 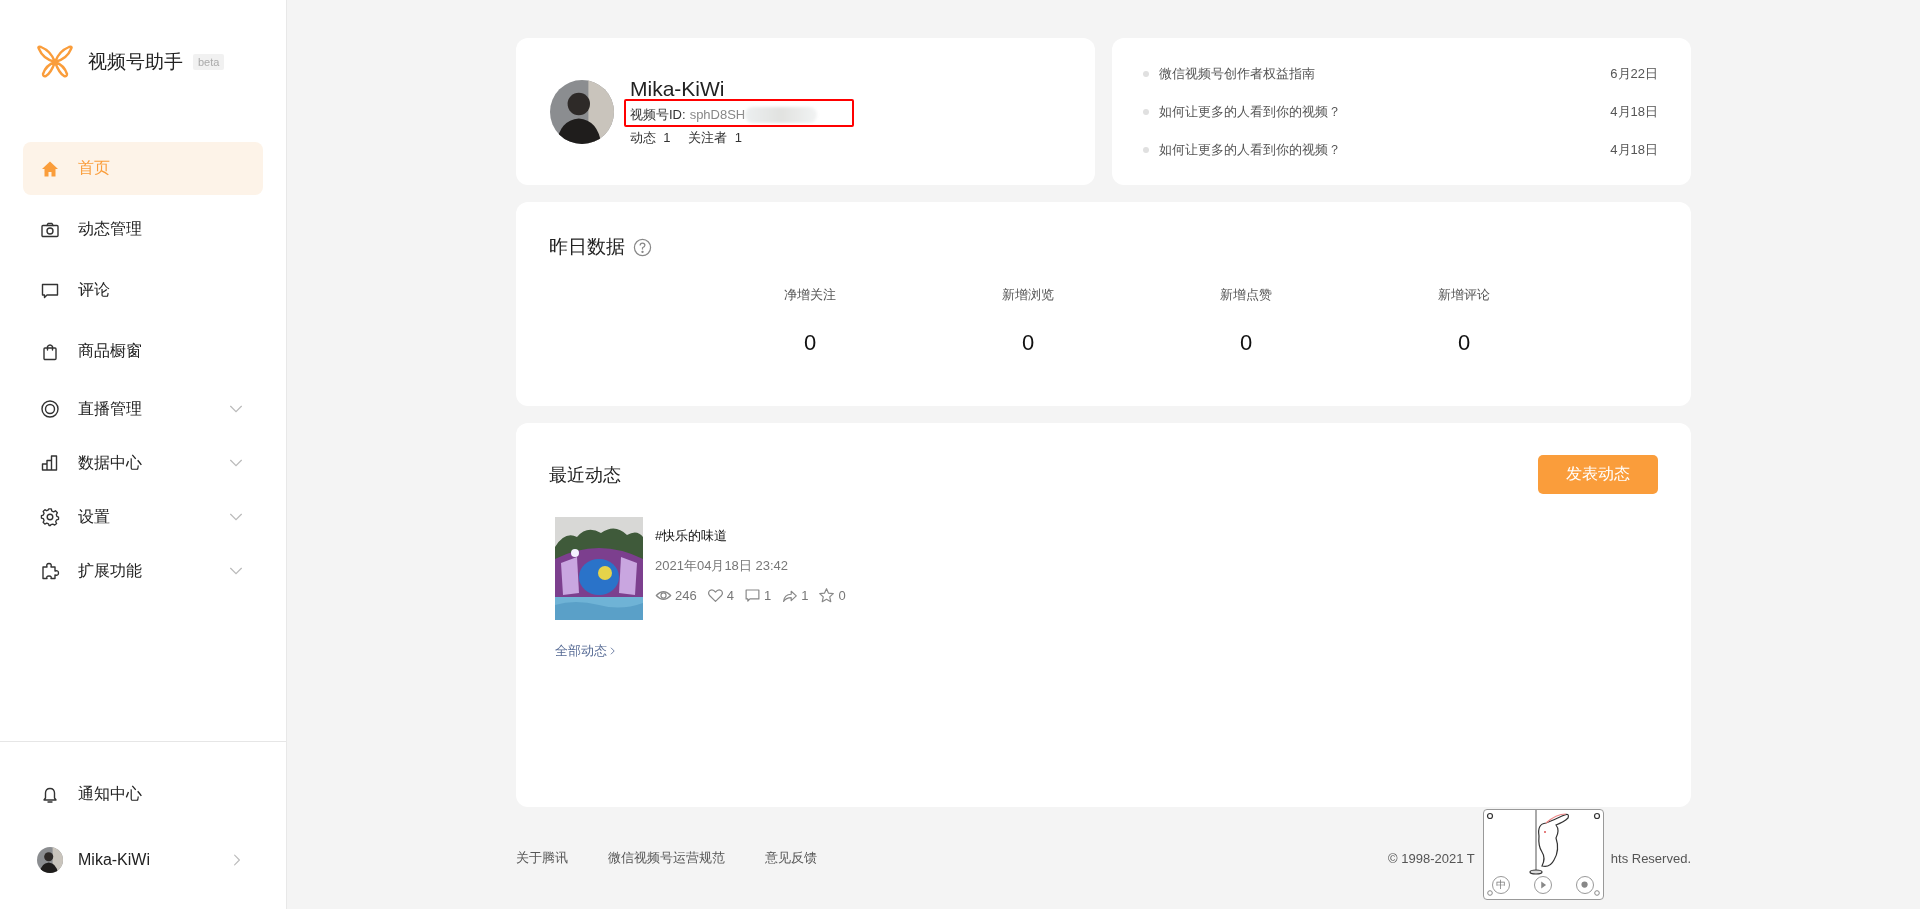 I want to click on profile-stat: 动态 1, so click(x=650, y=137).